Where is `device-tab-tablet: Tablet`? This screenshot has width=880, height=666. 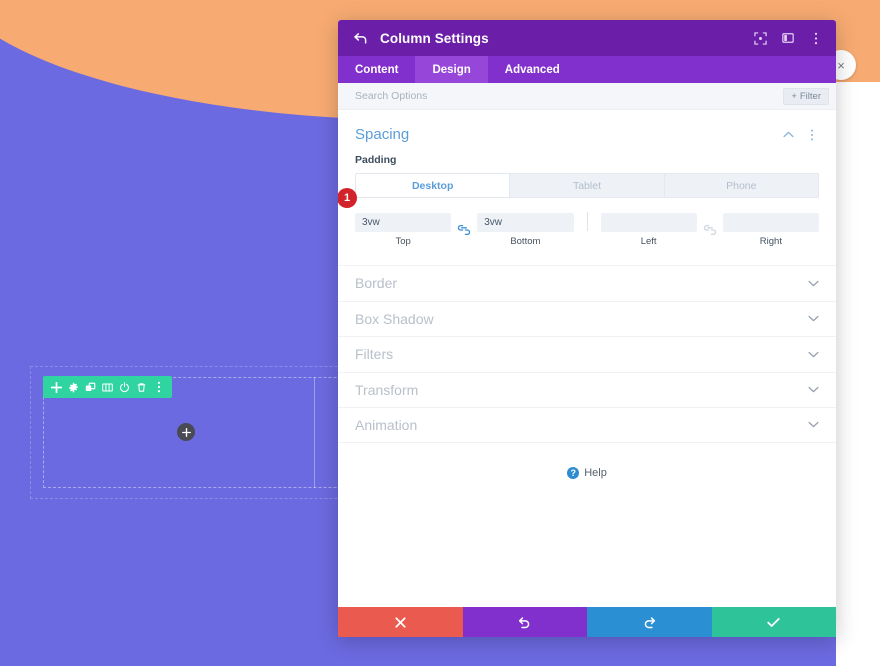 device-tab-tablet: Tablet is located at coordinates (587, 185).